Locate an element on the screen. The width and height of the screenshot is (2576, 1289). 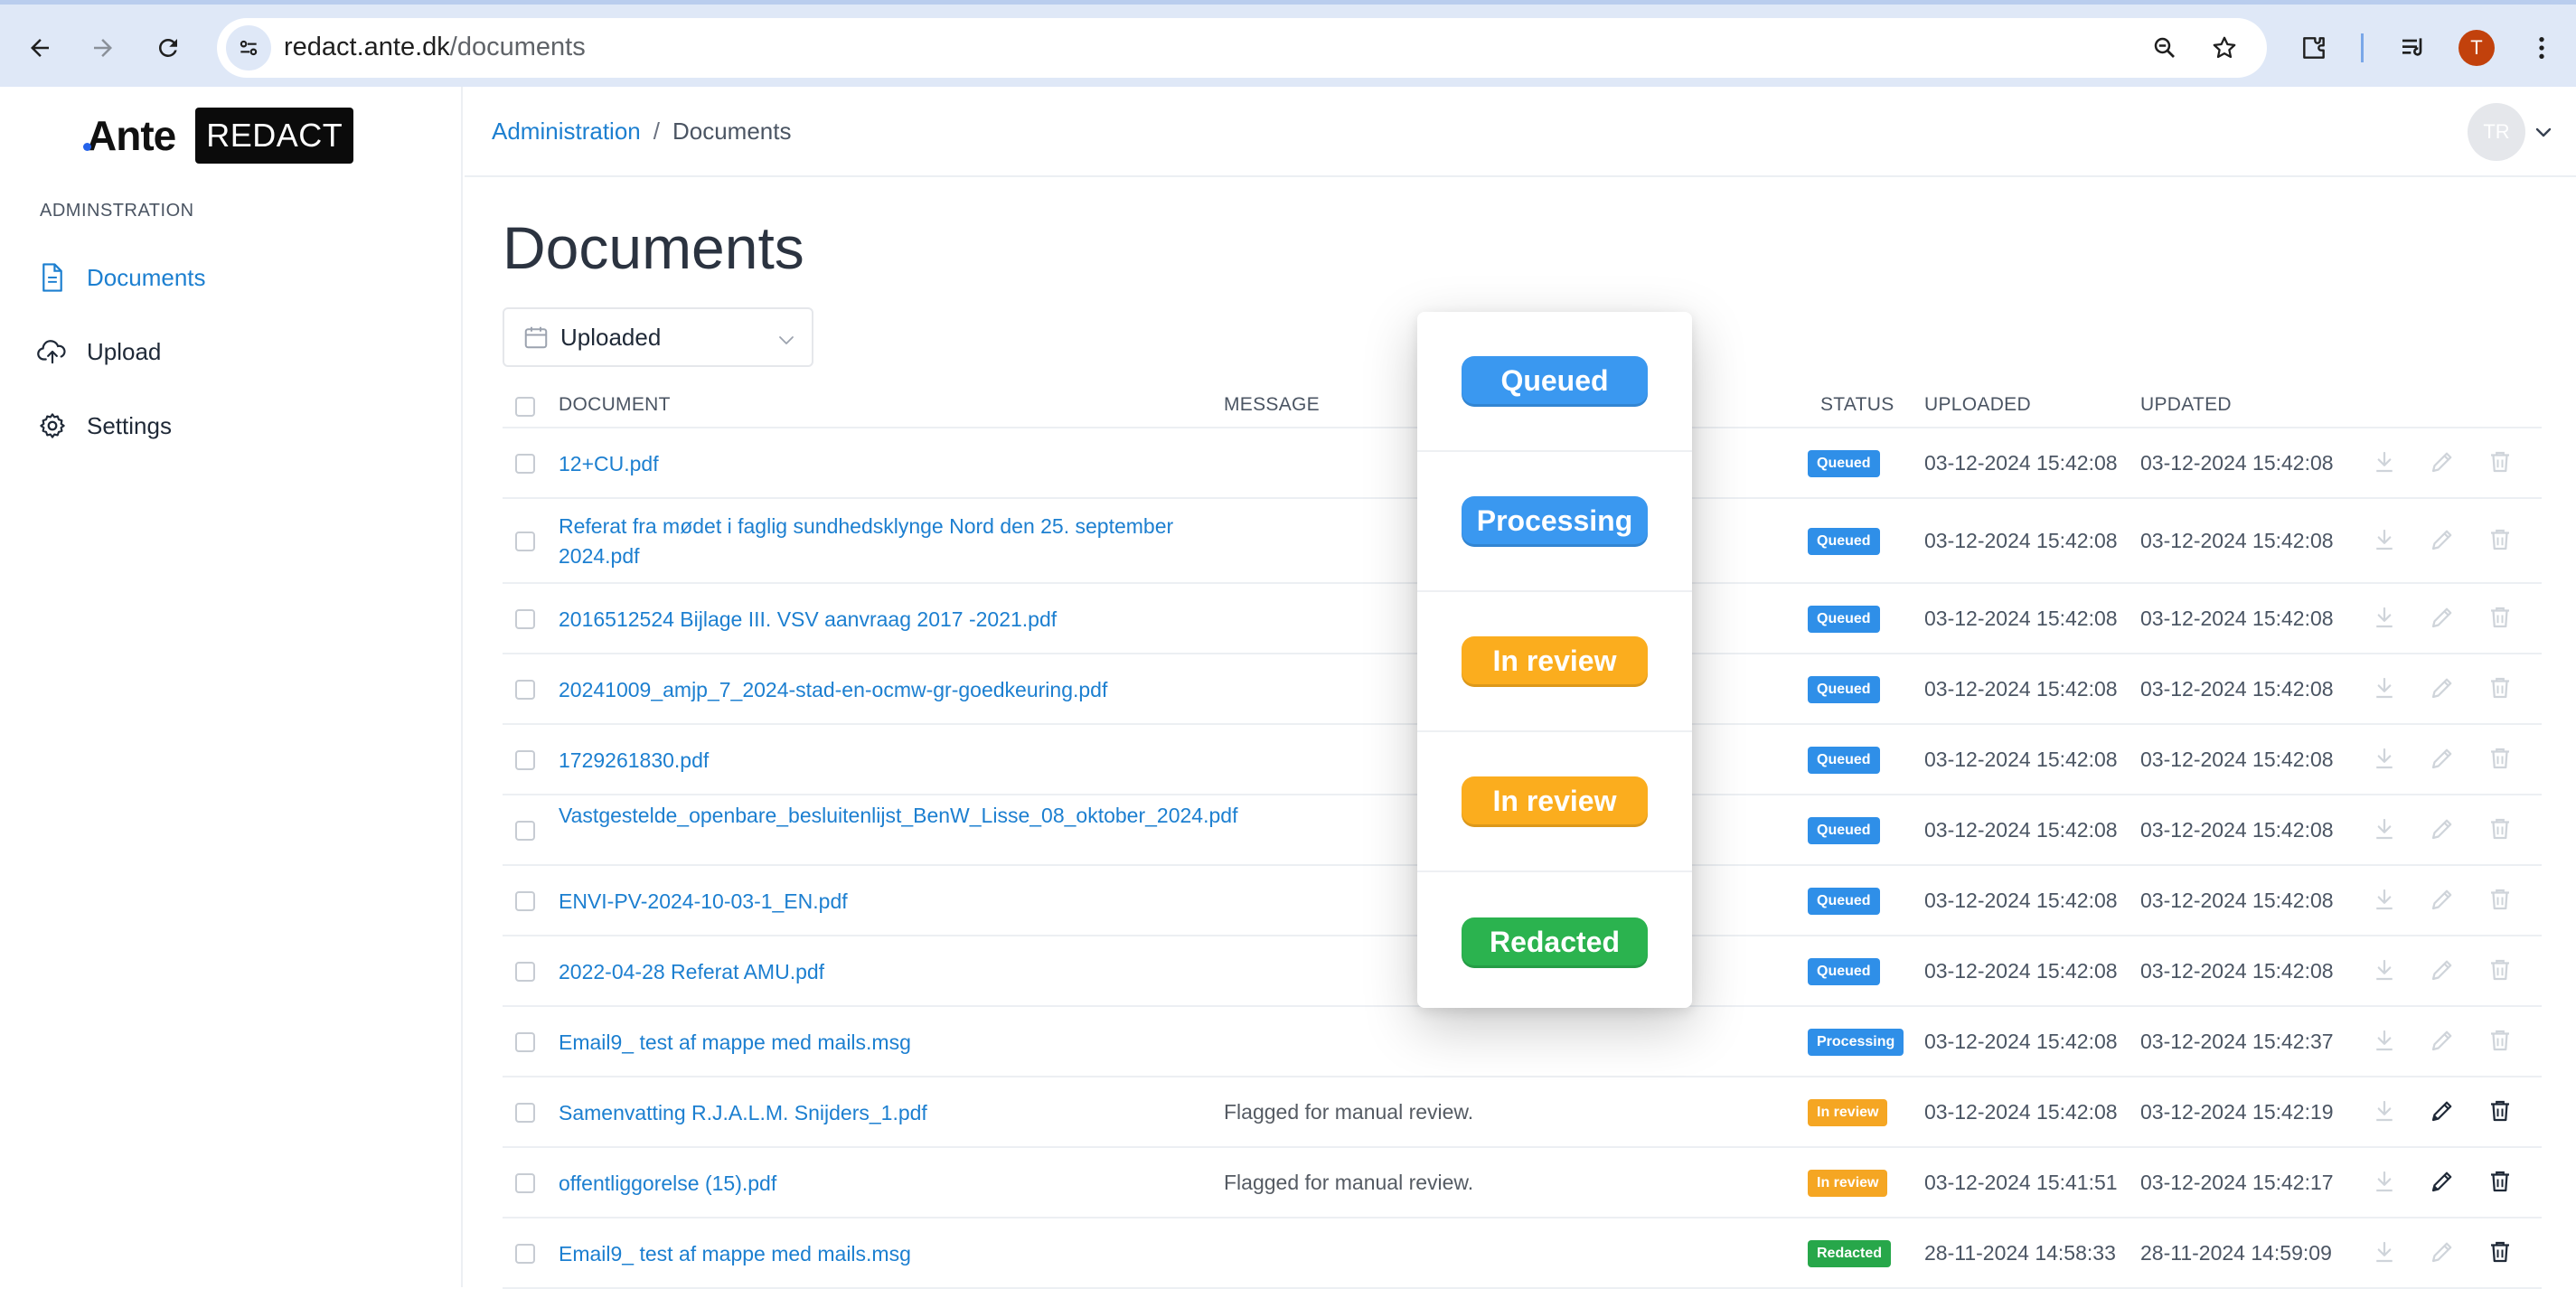
document-link: offentliggorelse (15).pdf is located at coordinates (875, 1184).